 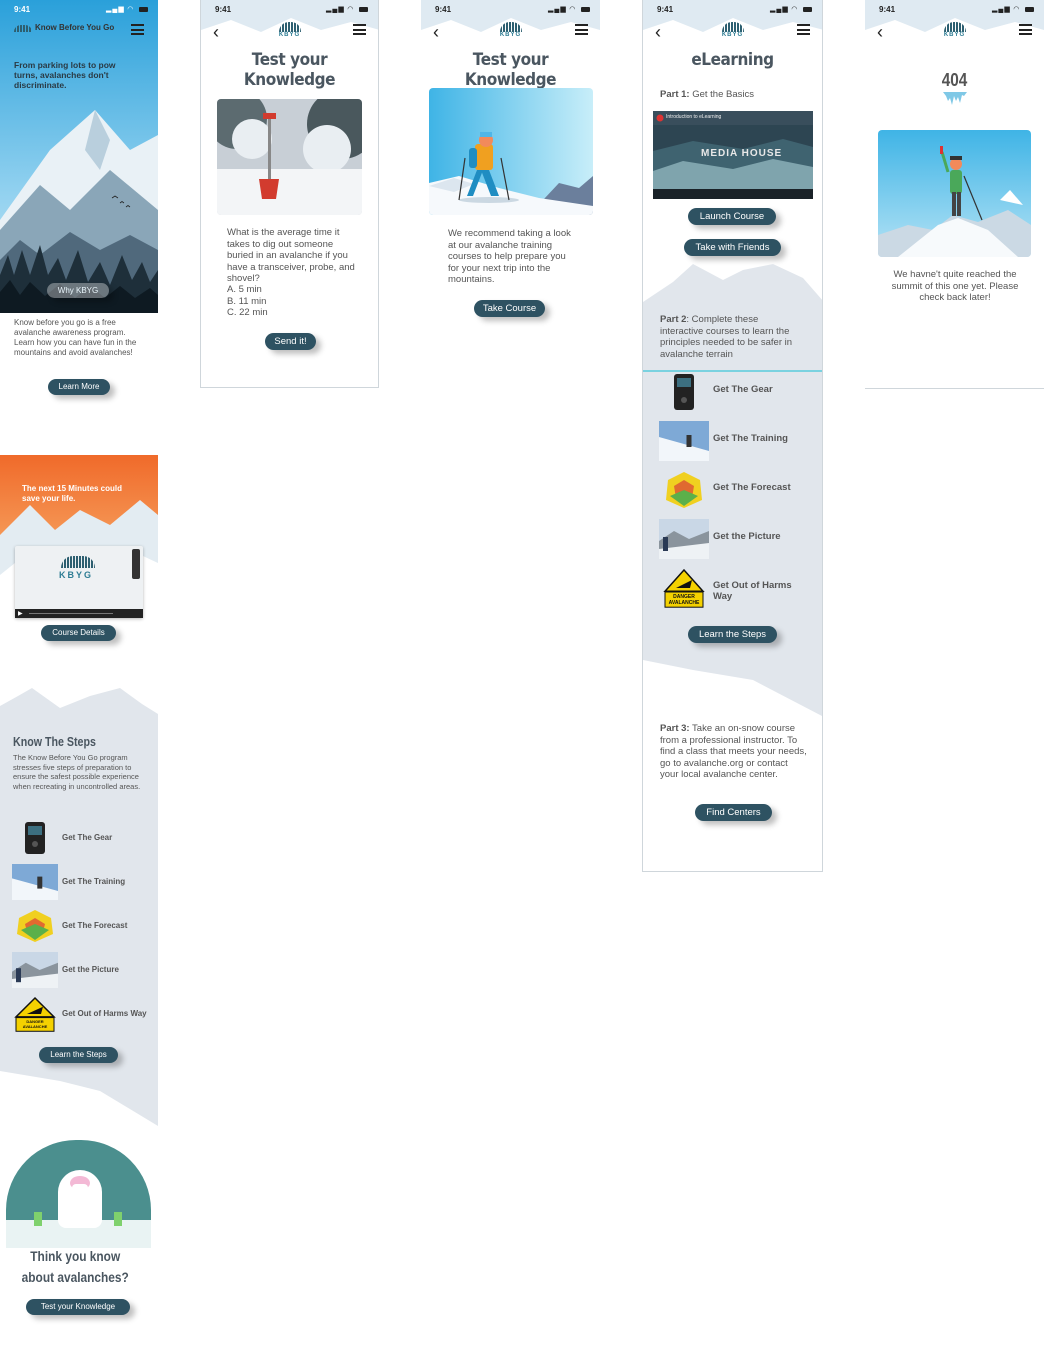 I want to click on take-with-friends-button: Take with Friends, so click(x=732, y=247).